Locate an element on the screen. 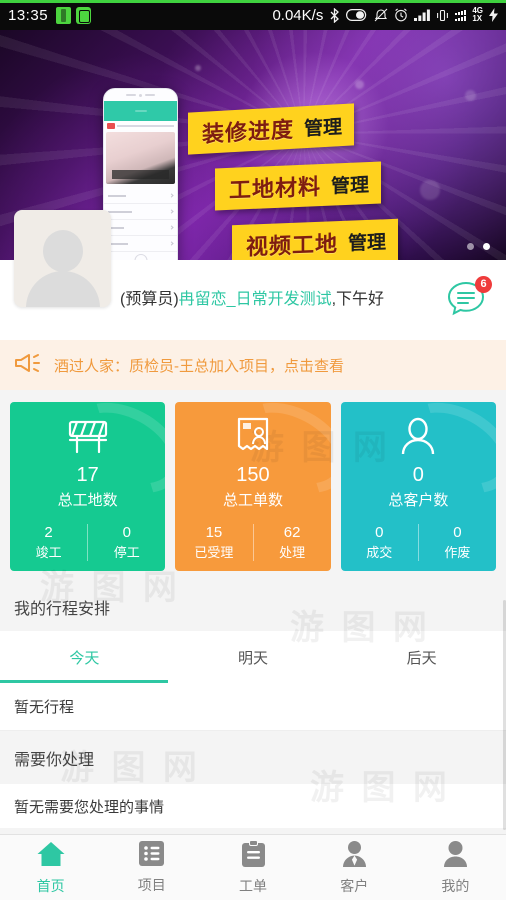 The image size is (506, 900). status-bar: 13:35 0.04K/s 4G 1X is located at coordinates (253, 15).